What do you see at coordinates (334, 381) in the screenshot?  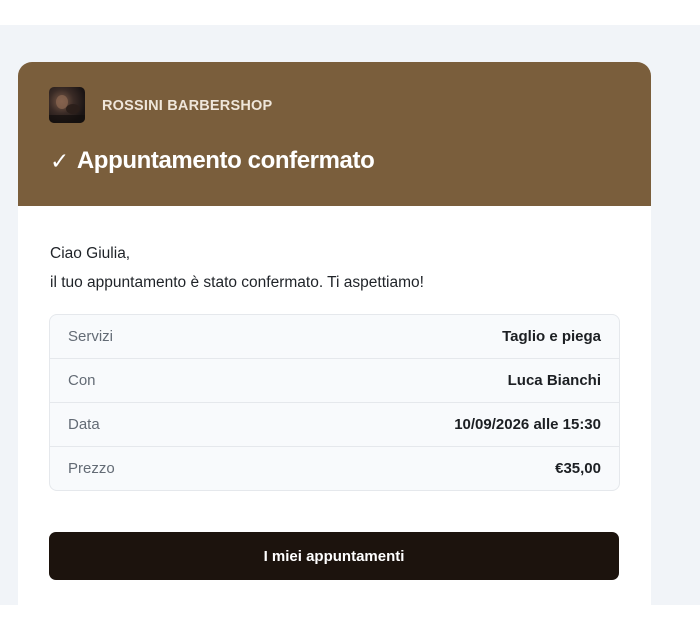 I see `detail-row-con: Con Luca Bianchi` at bounding box center [334, 381].